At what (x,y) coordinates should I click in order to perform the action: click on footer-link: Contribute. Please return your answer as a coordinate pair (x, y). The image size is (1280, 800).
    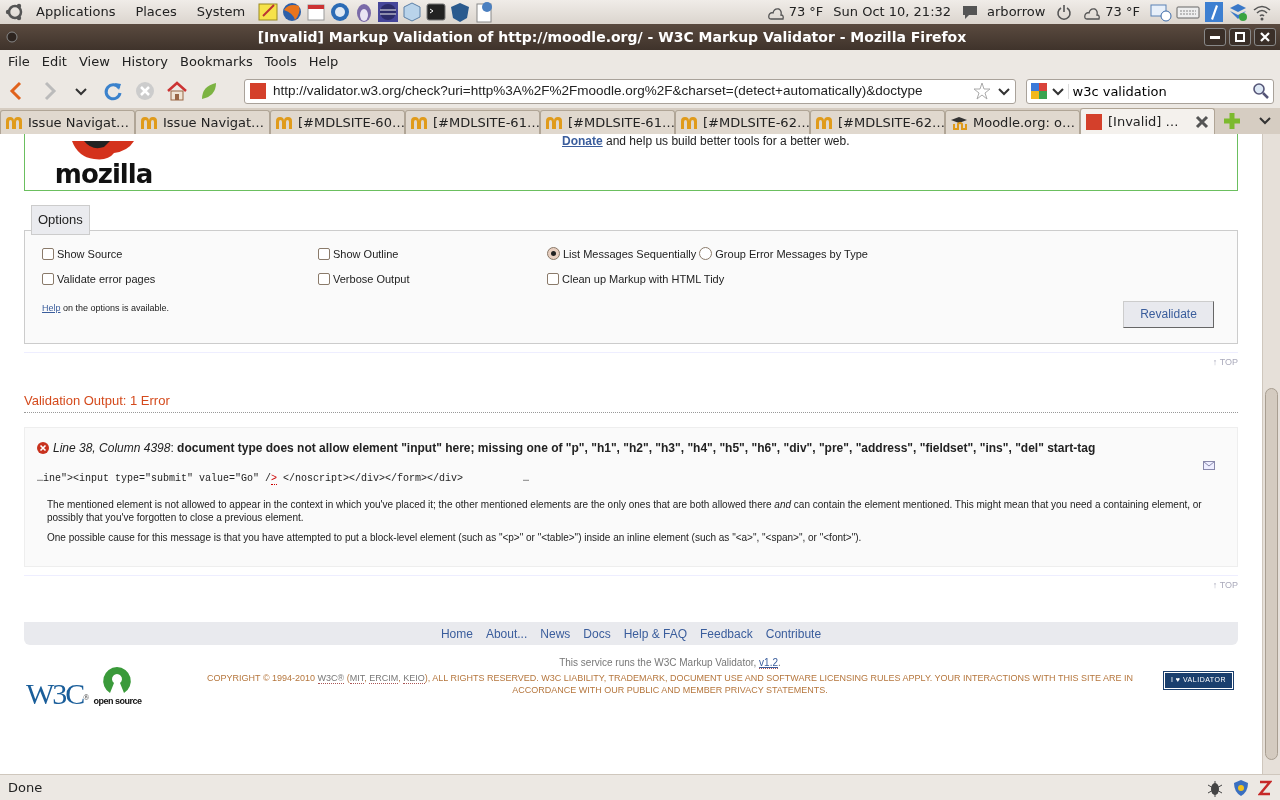
    Looking at the image, I should click on (793, 633).